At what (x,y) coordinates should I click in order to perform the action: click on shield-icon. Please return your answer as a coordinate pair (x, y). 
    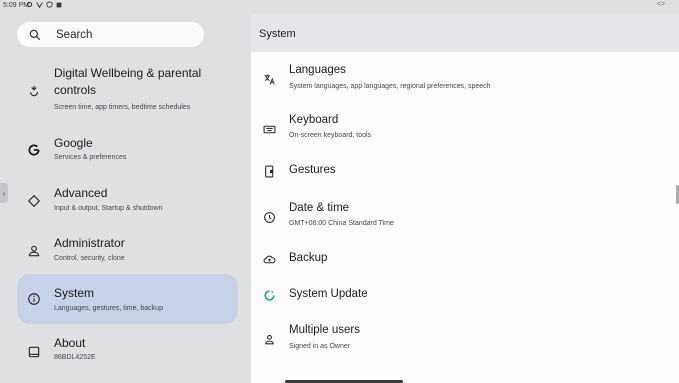
    Looking at the image, I should click on (49, 4).